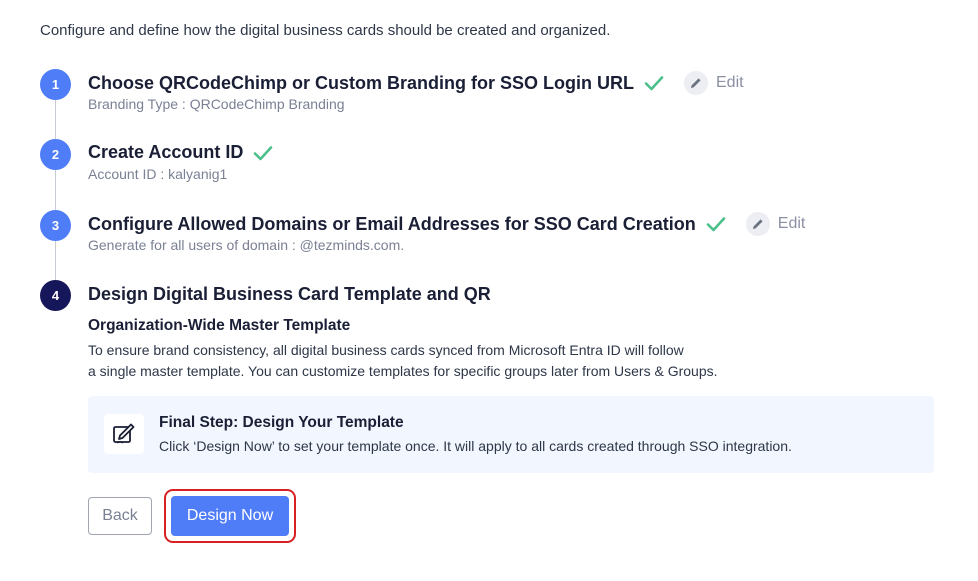 Image resolution: width=978 pixels, height=581 pixels. What do you see at coordinates (55, 295) in the screenshot?
I see `step-4-number: 4` at bounding box center [55, 295].